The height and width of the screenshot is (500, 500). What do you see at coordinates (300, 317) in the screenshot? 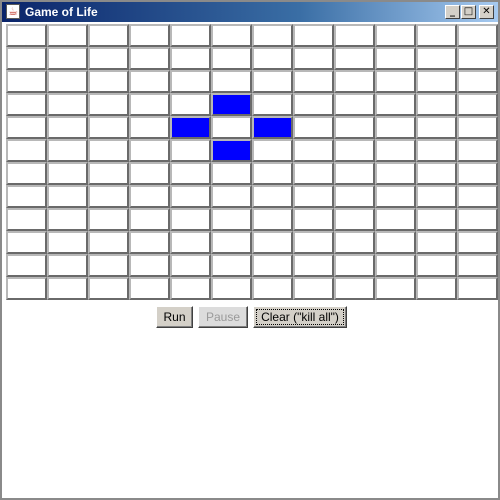
I see `clear-button: Clear ("kill all")` at bounding box center [300, 317].